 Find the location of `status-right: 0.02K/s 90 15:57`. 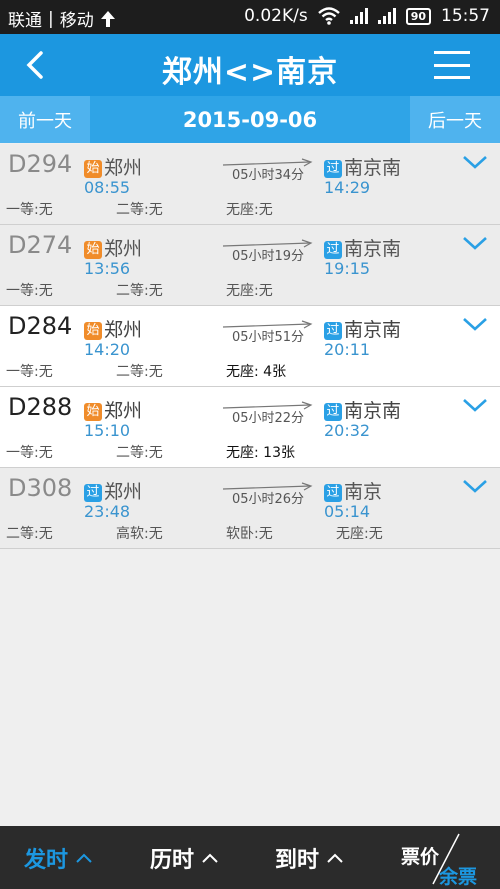

status-right: 0.02K/s 90 15:57 is located at coordinates (367, 16).